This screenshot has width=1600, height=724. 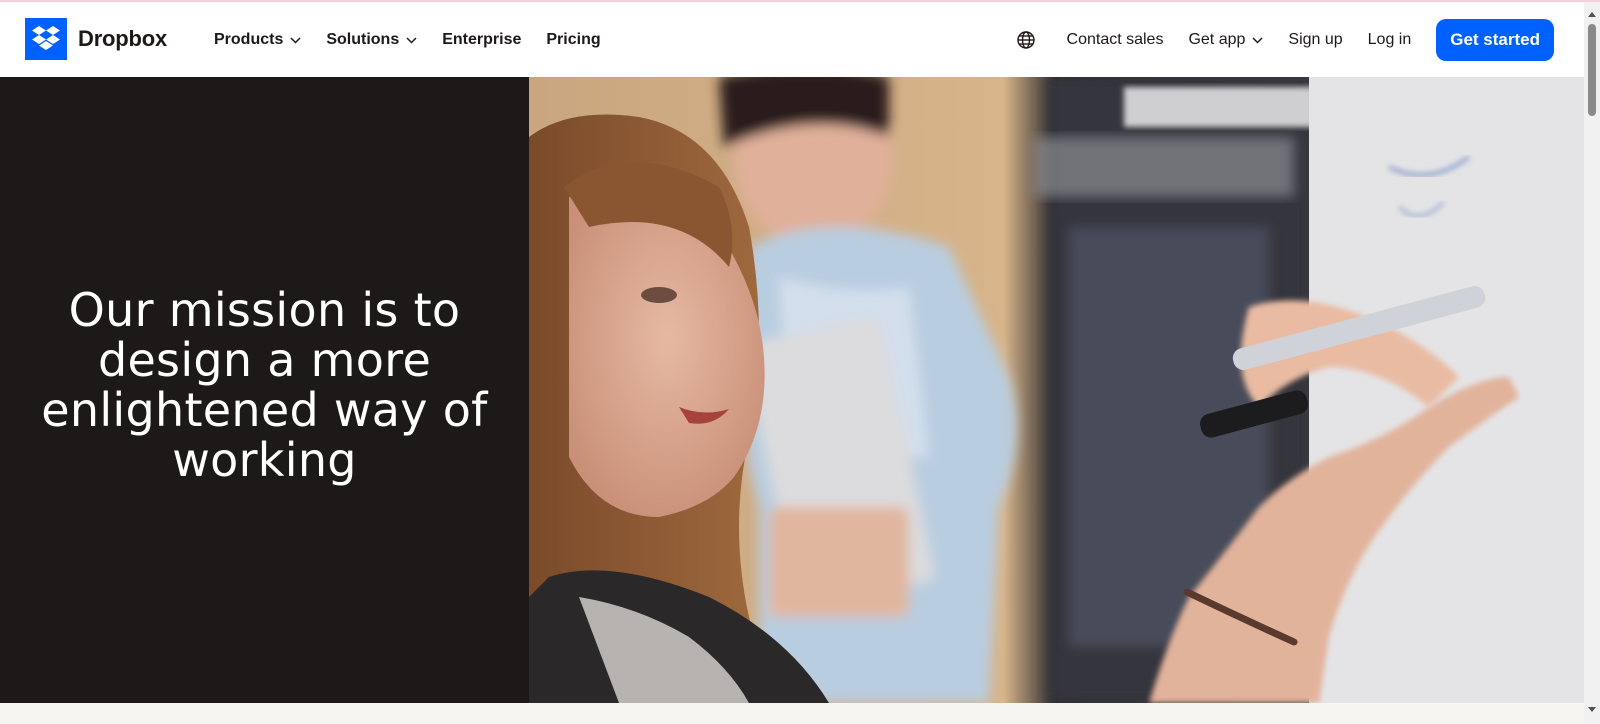 What do you see at coordinates (1390, 40) in the screenshot?
I see `log-in-link: Log in` at bounding box center [1390, 40].